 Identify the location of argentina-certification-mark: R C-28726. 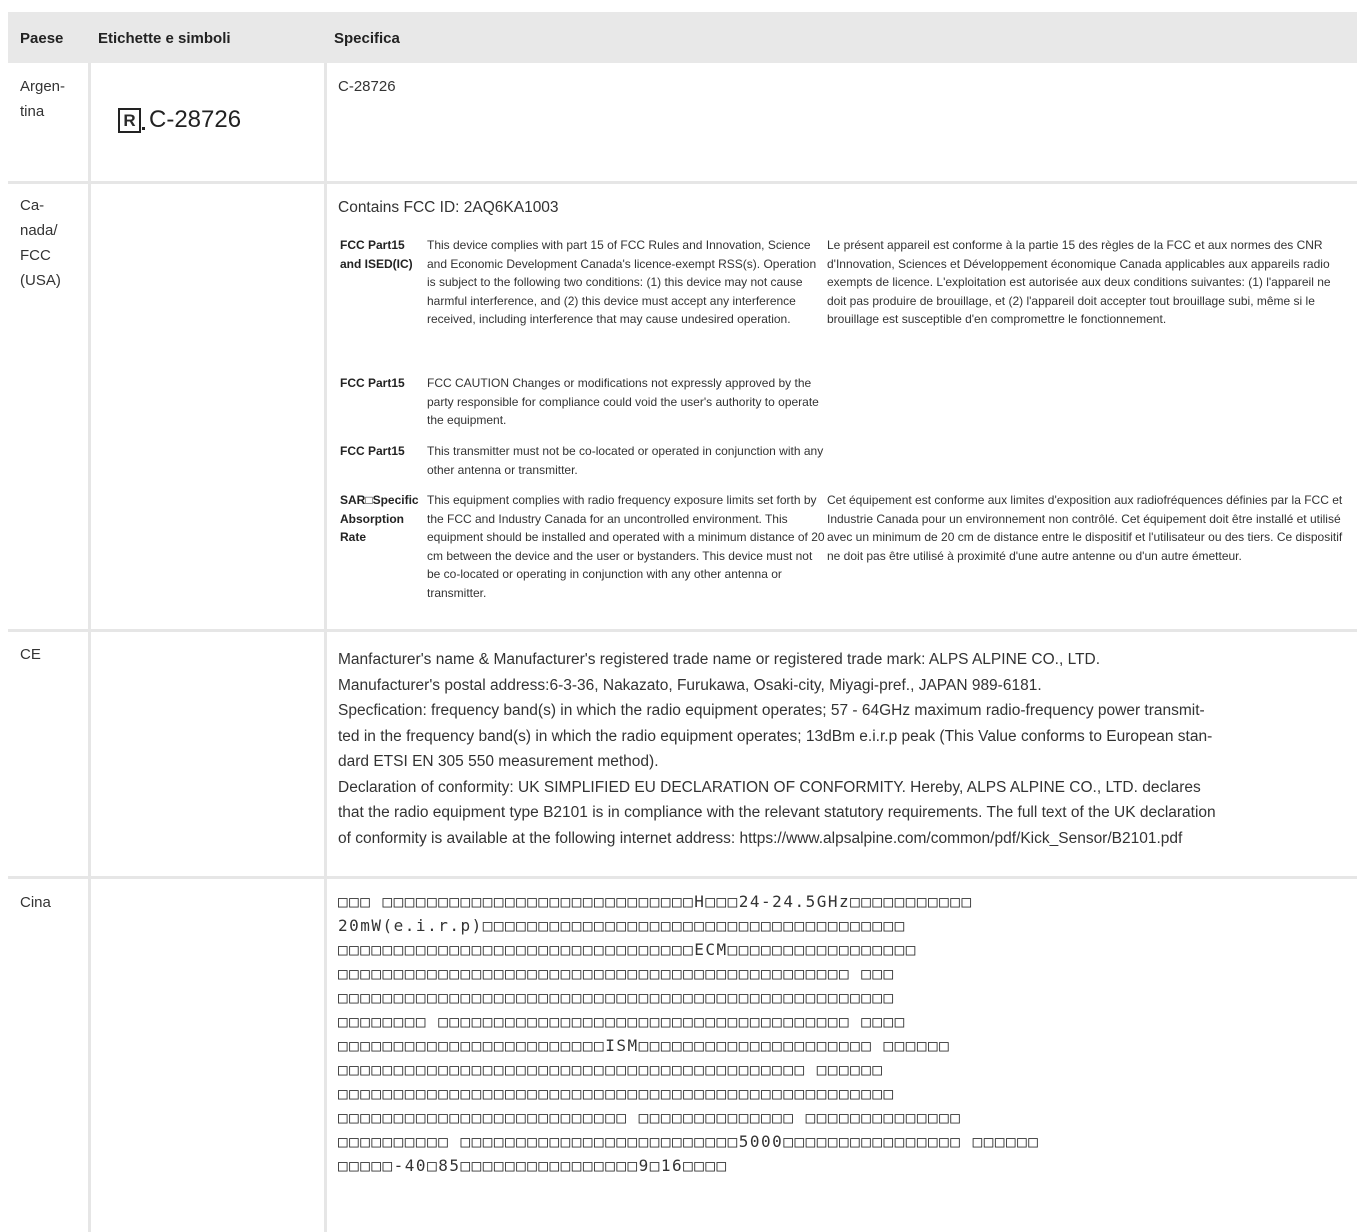
(179, 120).